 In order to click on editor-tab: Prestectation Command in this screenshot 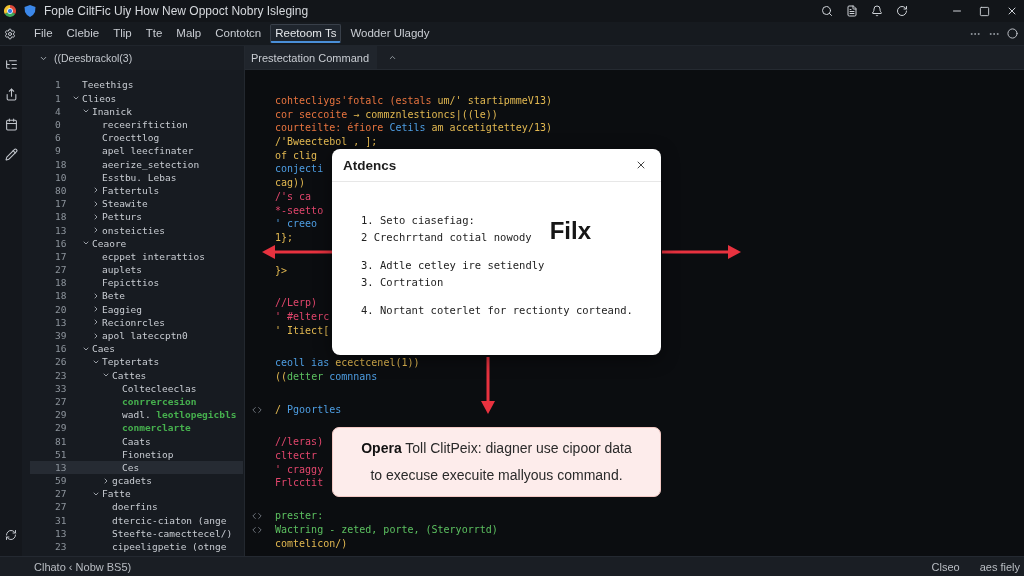, I will do `click(311, 57)`.